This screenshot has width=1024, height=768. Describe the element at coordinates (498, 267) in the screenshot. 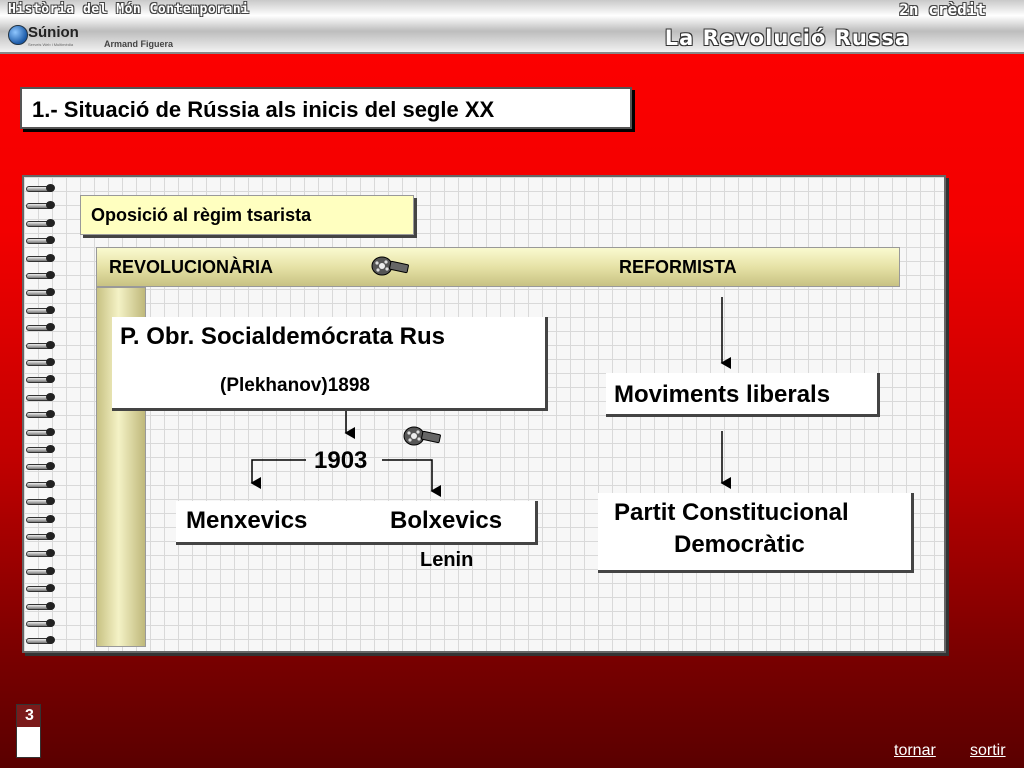

I see `opposition-band: REVOLUCIONÀRIA REFORMISTA` at that location.